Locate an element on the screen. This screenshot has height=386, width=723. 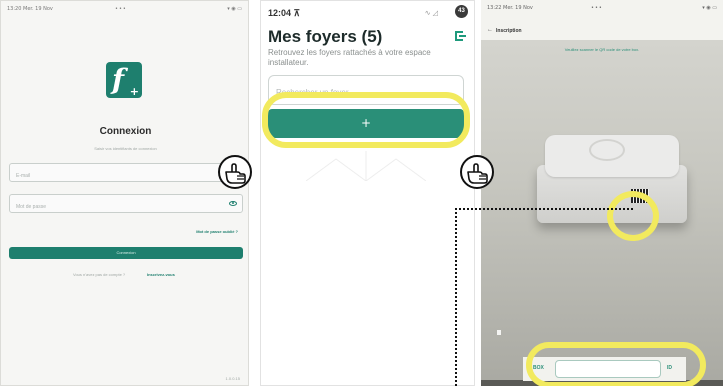
connector-vertical is located at coordinates (456, 297).